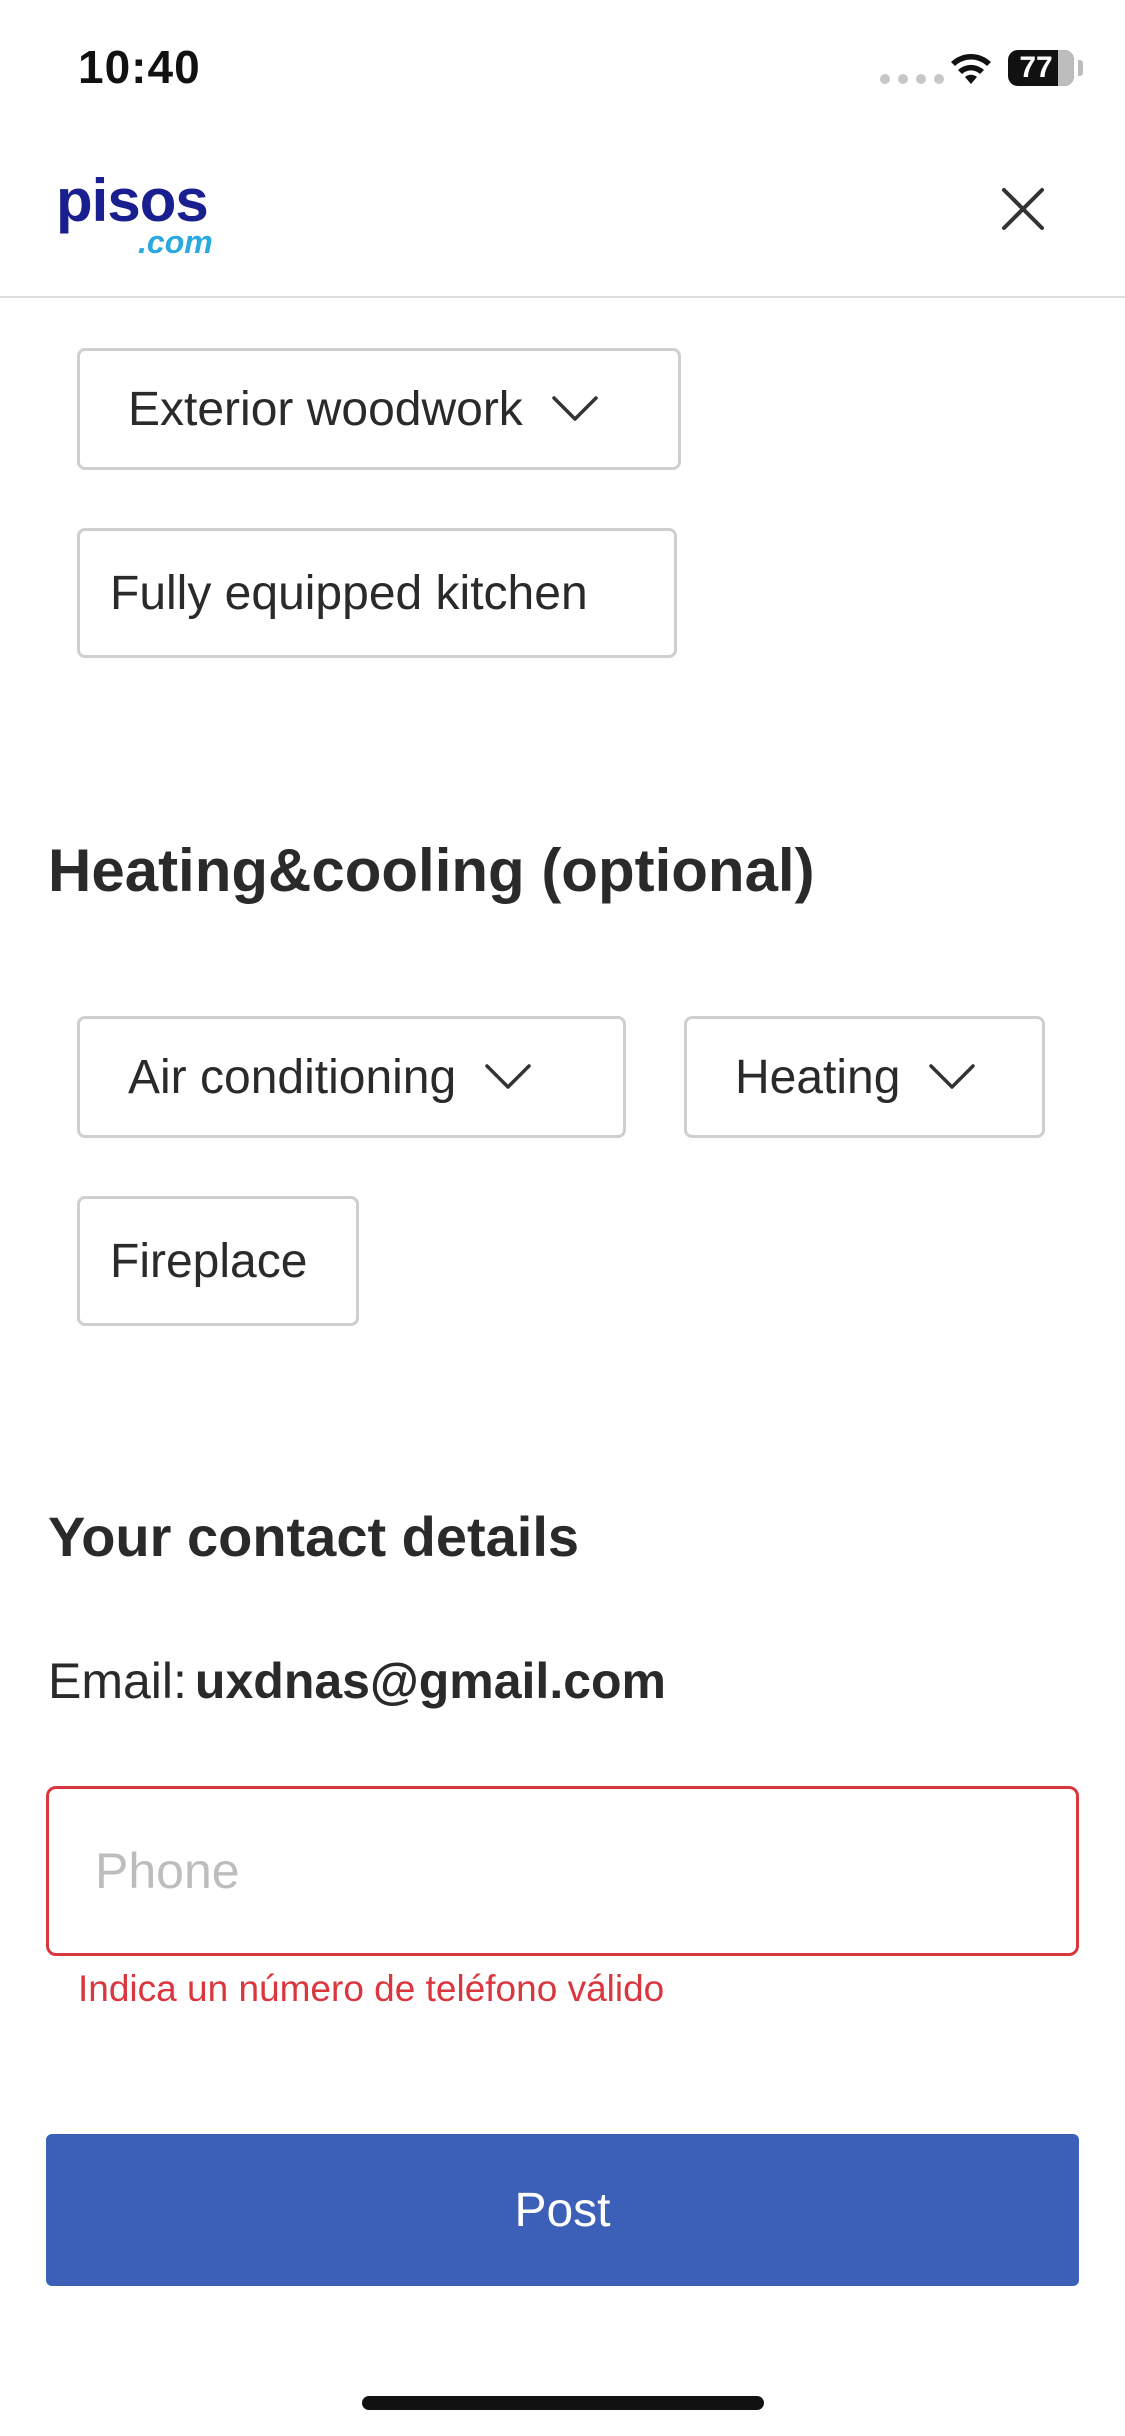 Image resolution: width=1125 pixels, height=2436 pixels. Describe the element at coordinates (1023, 209) in the screenshot. I see `close-icon` at that location.